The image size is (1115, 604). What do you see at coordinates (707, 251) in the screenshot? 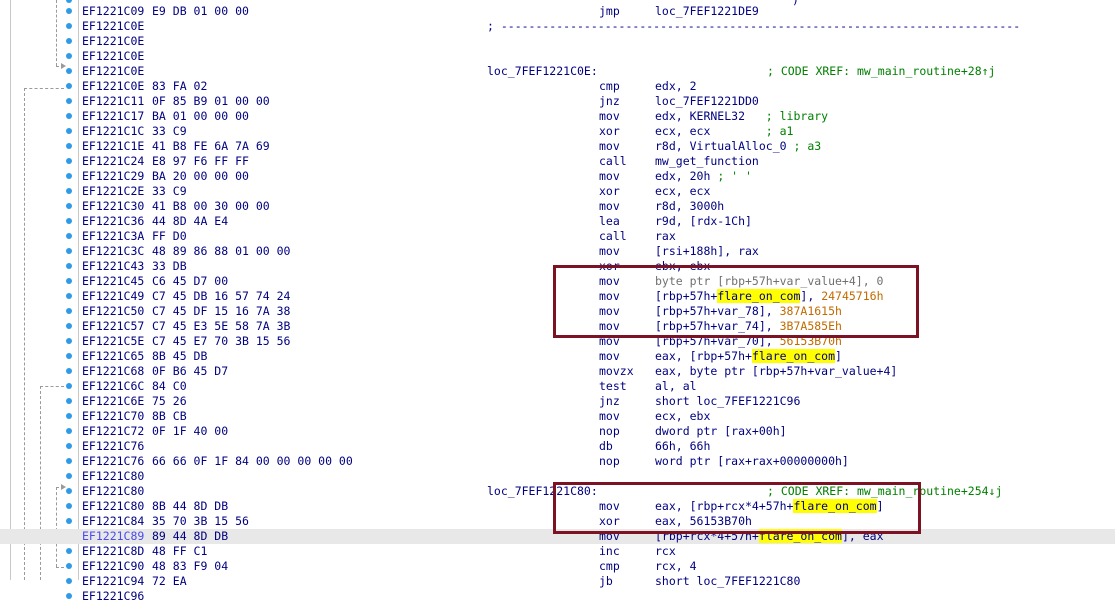
I see `operand: [rsi+188h], rax` at bounding box center [707, 251].